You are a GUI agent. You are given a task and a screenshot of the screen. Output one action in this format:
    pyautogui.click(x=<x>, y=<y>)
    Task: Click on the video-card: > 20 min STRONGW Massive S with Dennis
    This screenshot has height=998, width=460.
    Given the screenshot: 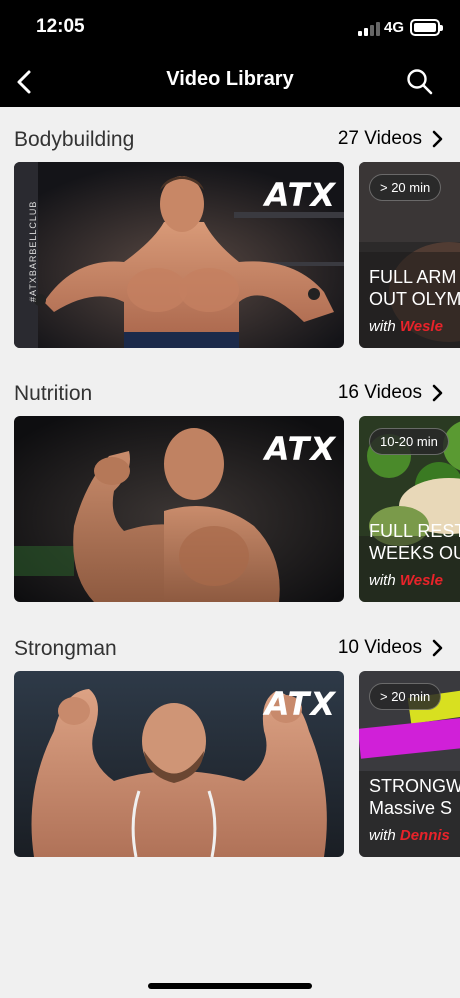 What is the action you would take?
    pyautogui.click(x=409, y=764)
    